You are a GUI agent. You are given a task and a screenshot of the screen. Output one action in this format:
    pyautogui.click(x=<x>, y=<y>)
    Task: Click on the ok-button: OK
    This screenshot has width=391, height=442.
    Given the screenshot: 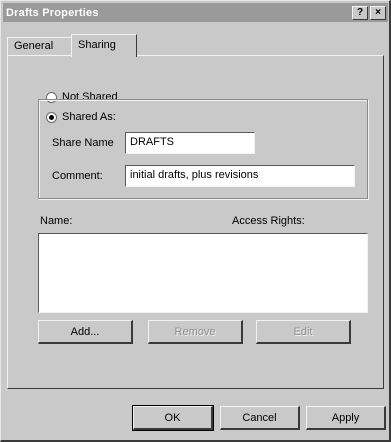 What is the action you would take?
    pyautogui.click(x=173, y=418)
    